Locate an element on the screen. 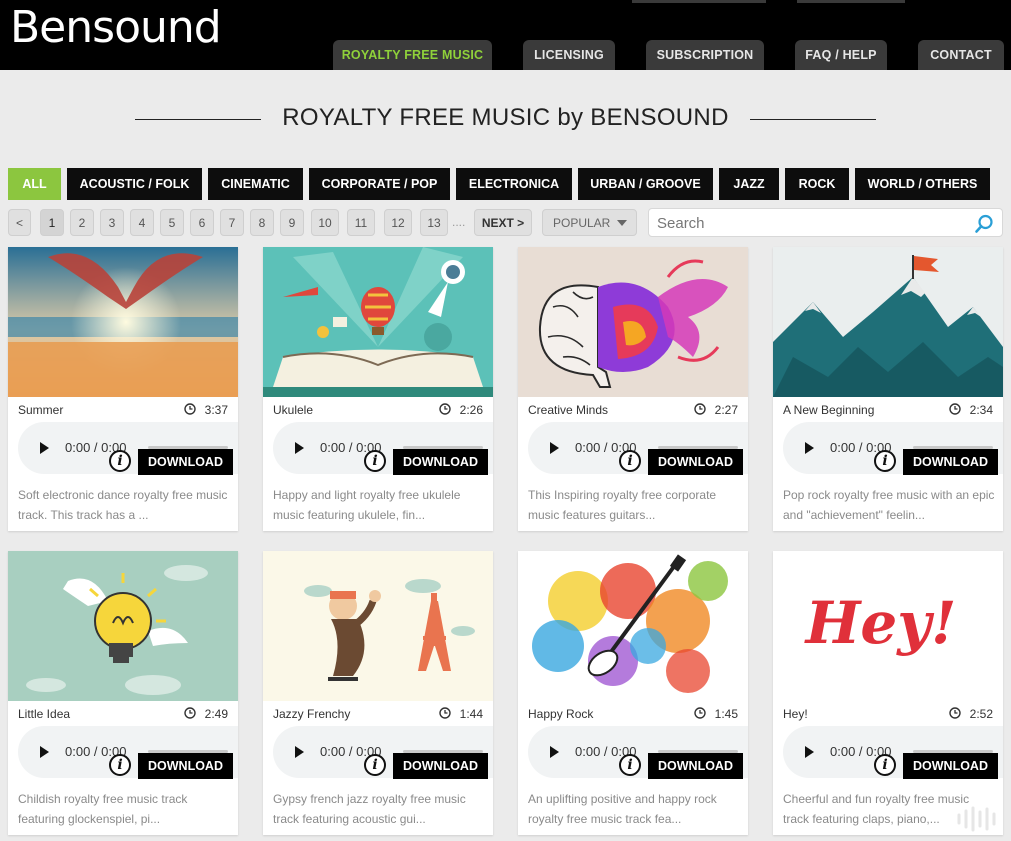 This screenshot has width=1011, height=841. pagination-page: 8 is located at coordinates (262, 222).